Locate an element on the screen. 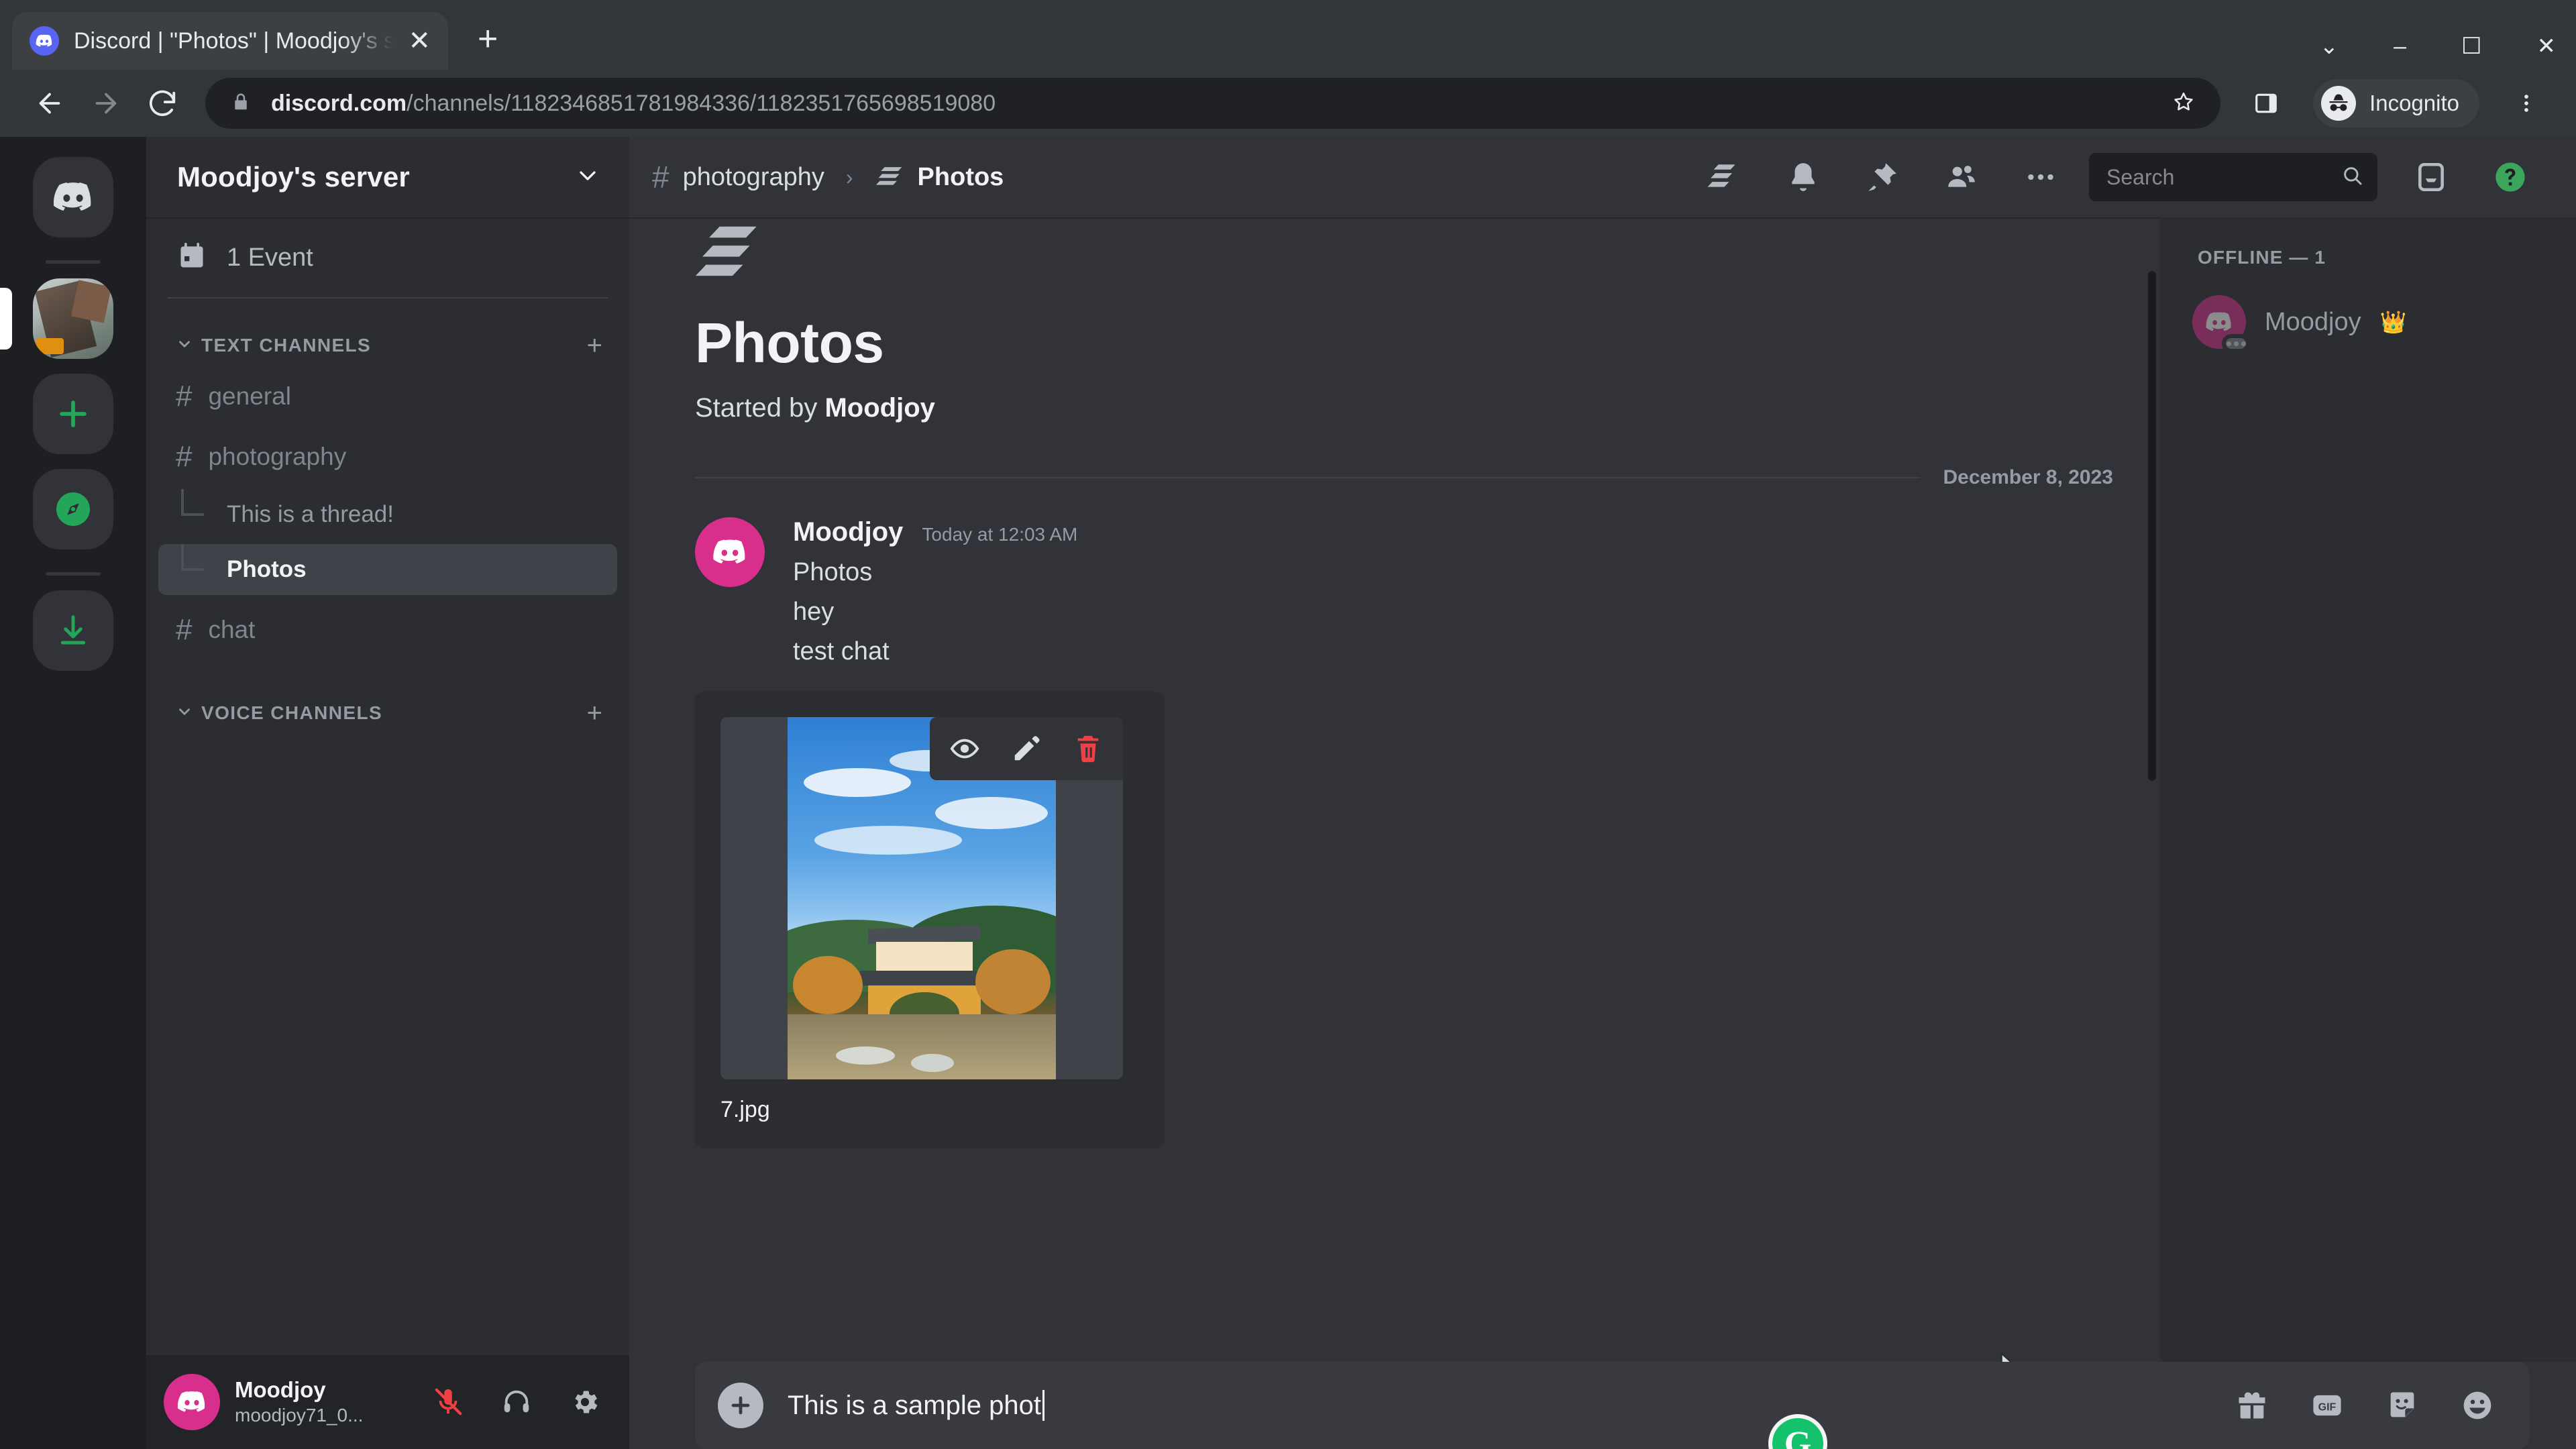  mic-muted-icon is located at coordinates (448, 1402).